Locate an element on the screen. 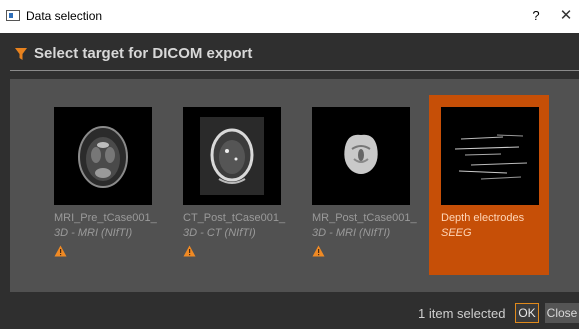 This screenshot has width=579, height=329. selection-status: 1 item selected is located at coordinates (462, 313).